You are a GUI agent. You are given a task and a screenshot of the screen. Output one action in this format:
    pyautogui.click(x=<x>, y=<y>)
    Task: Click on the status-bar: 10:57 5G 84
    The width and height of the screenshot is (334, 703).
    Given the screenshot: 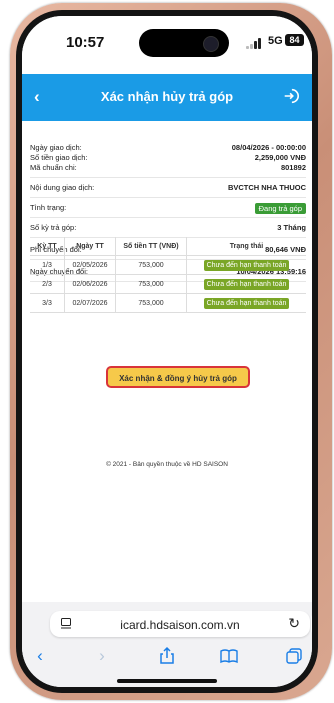 What is the action you would take?
    pyautogui.click(x=167, y=45)
    